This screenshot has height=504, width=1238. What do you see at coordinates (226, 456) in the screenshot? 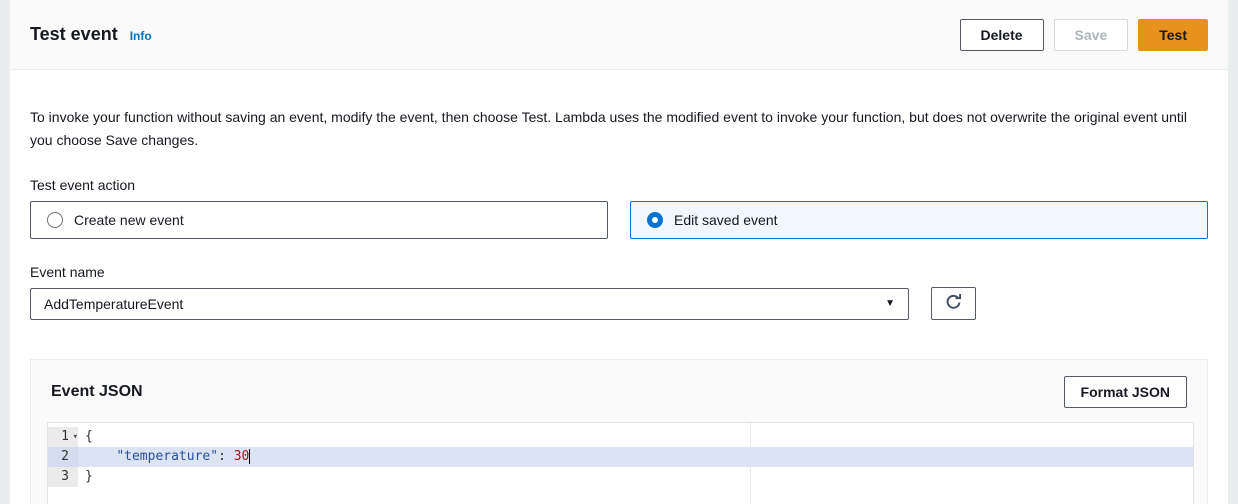
I see `code-token: :` at bounding box center [226, 456].